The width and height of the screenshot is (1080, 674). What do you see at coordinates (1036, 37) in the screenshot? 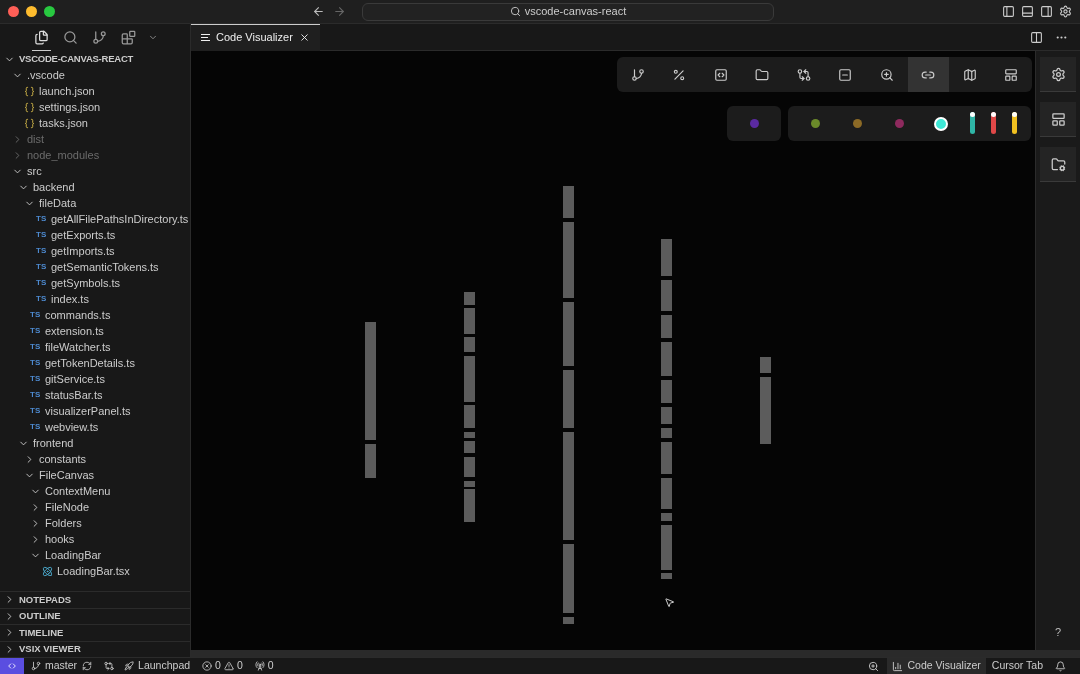
I see `split-editor-icon` at bounding box center [1036, 37].